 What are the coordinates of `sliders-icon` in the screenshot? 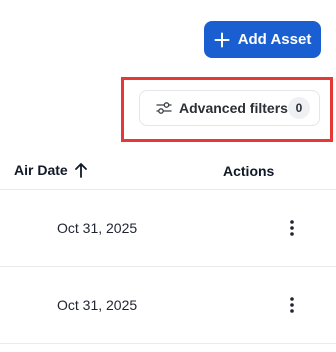 It's located at (164, 108).